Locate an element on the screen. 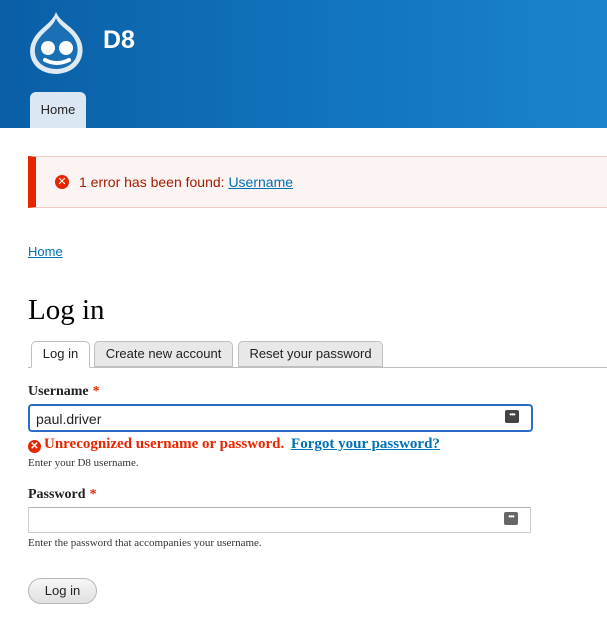  tab-create-account: Create new account is located at coordinates (163, 354).